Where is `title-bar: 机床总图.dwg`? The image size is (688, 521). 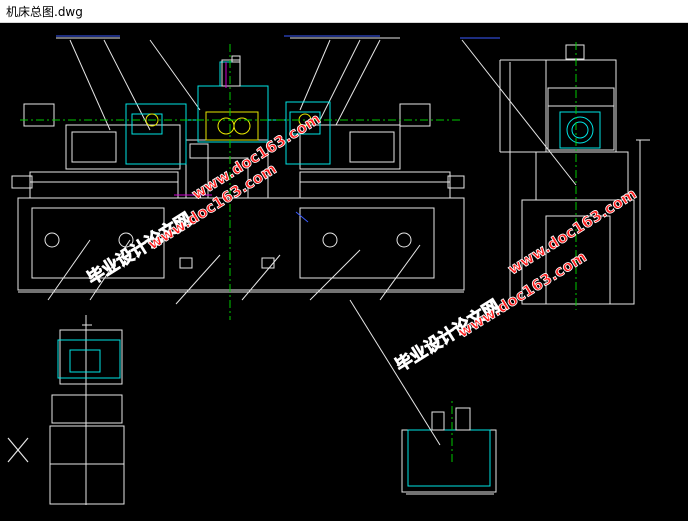
title-bar: 机床总图.dwg is located at coordinates (344, 11).